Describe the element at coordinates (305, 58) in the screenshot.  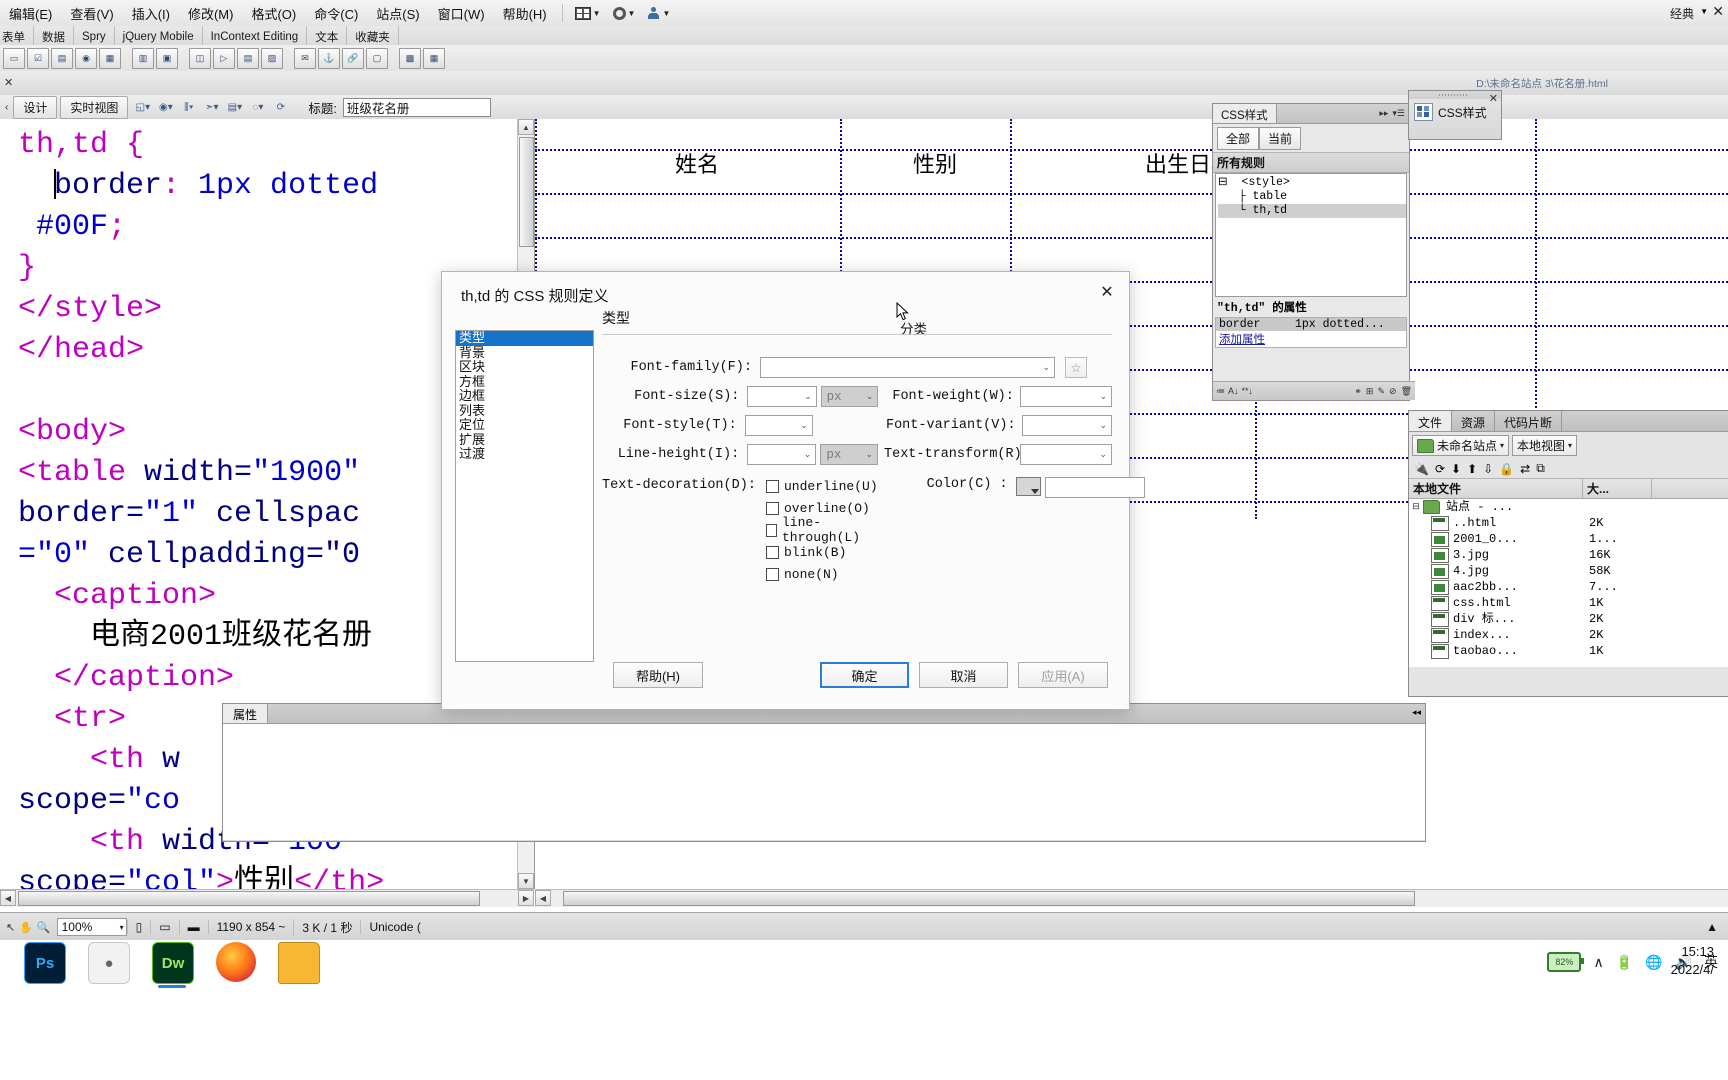
I see `email-link-icon: ✉` at that location.